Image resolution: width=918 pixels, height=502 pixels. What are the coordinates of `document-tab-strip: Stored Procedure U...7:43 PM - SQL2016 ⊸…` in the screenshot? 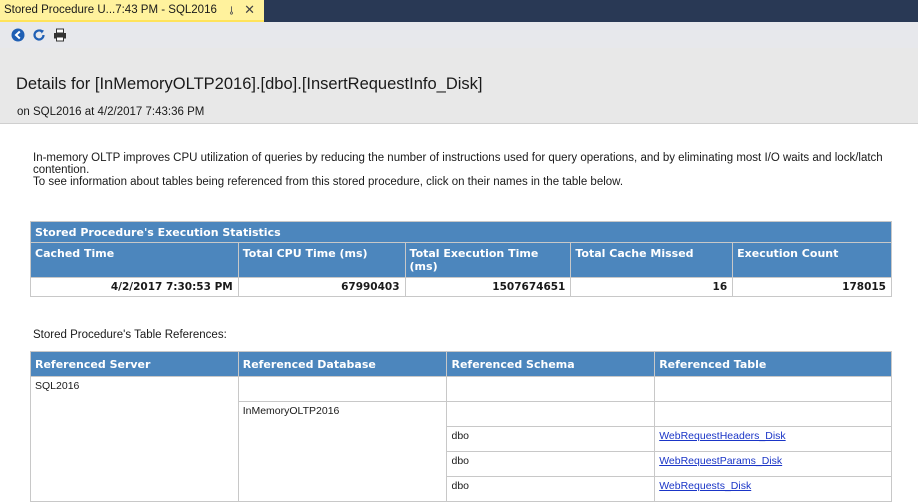 It's located at (459, 11).